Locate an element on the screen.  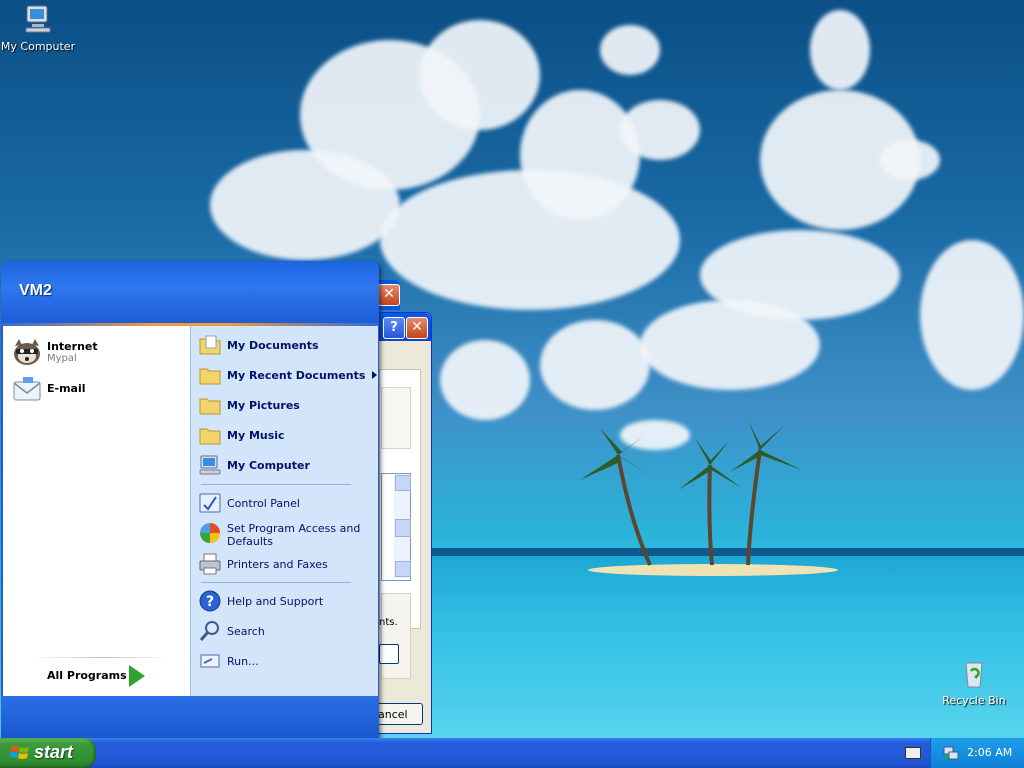
pinned-item-subtitle: Mypal is located at coordinates (62, 358).